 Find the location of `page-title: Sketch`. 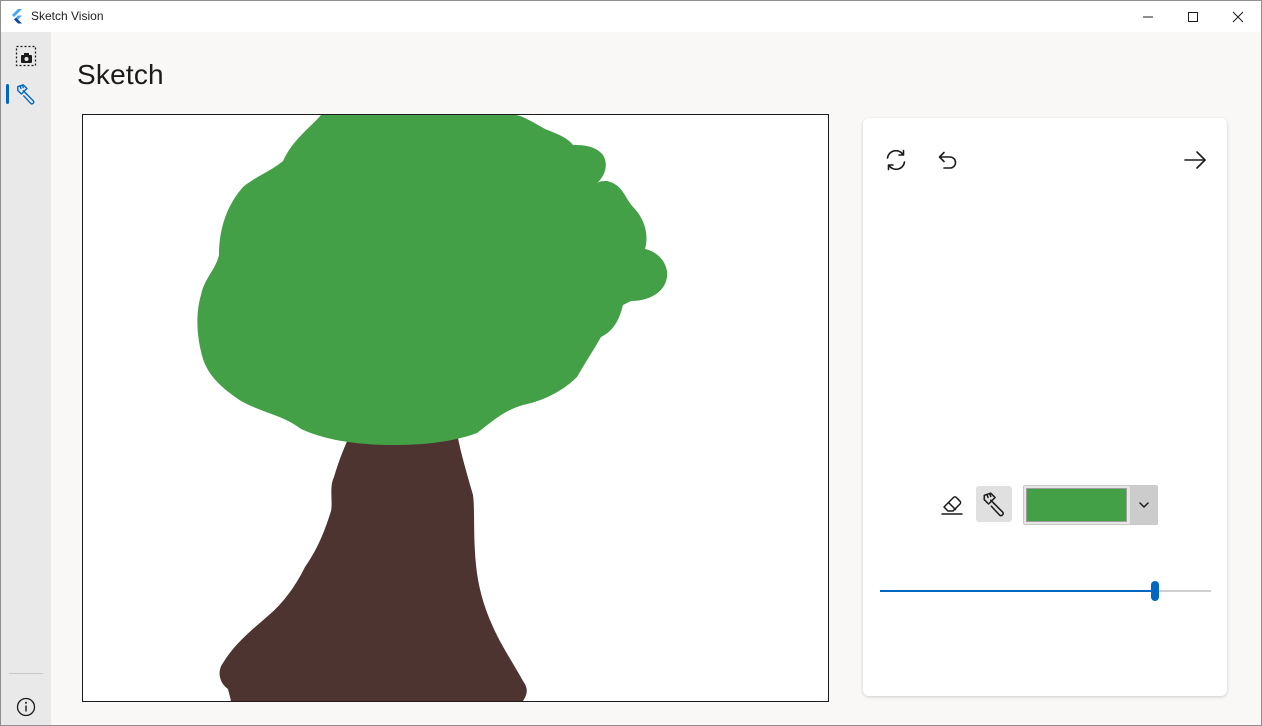

page-title: Sketch is located at coordinates (120, 74).